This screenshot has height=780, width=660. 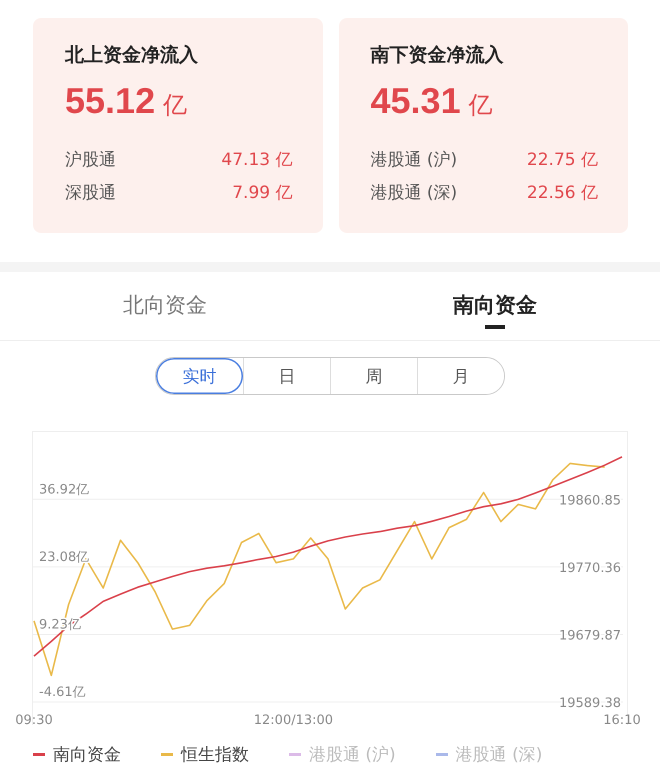 I want to click on axis-label: -4.61亿, so click(x=62, y=692).